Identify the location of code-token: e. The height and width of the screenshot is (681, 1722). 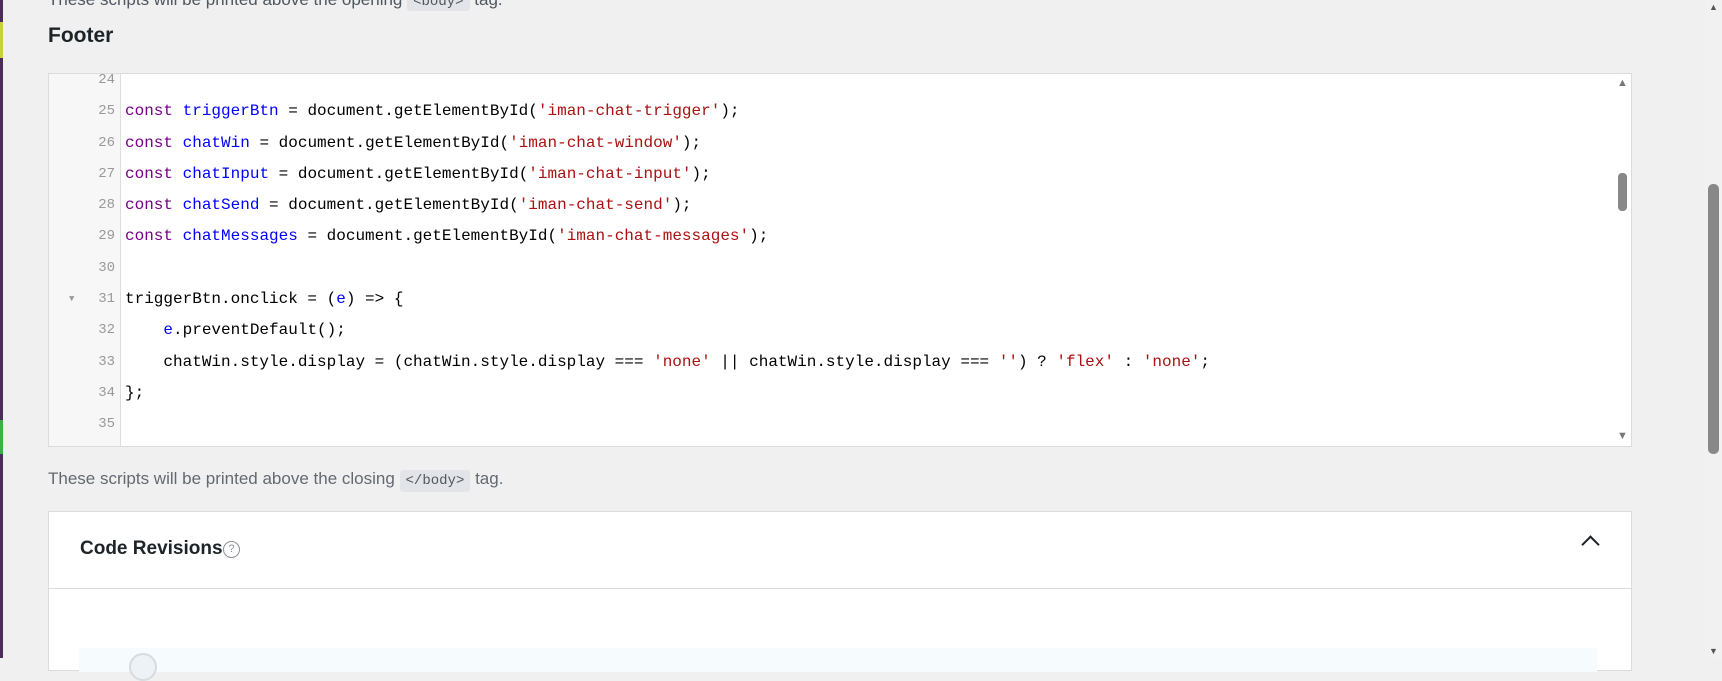
(168, 330).